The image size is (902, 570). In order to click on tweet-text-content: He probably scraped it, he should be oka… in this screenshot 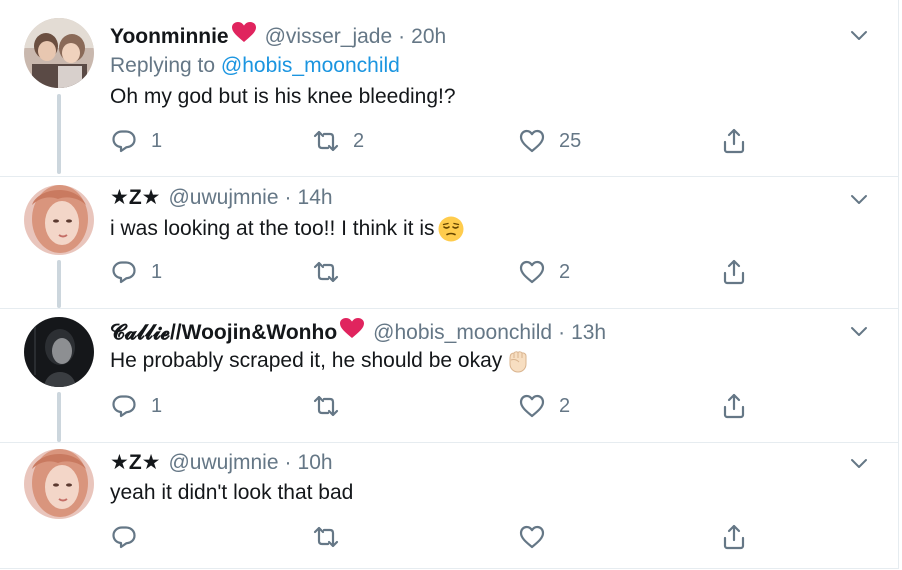, I will do `click(306, 360)`.